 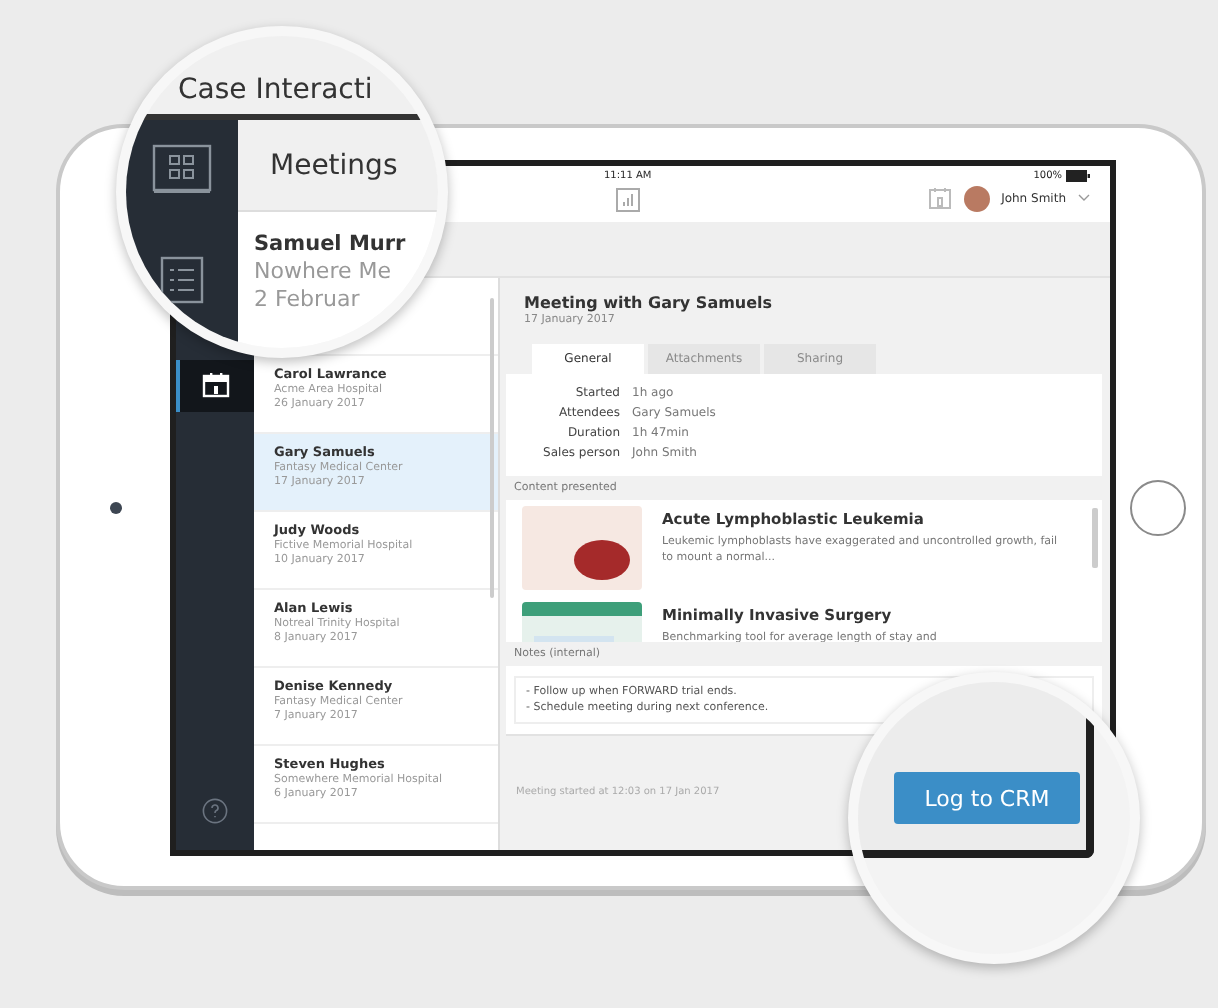 I want to click on sidebar-item, so click(x=215, y=385).